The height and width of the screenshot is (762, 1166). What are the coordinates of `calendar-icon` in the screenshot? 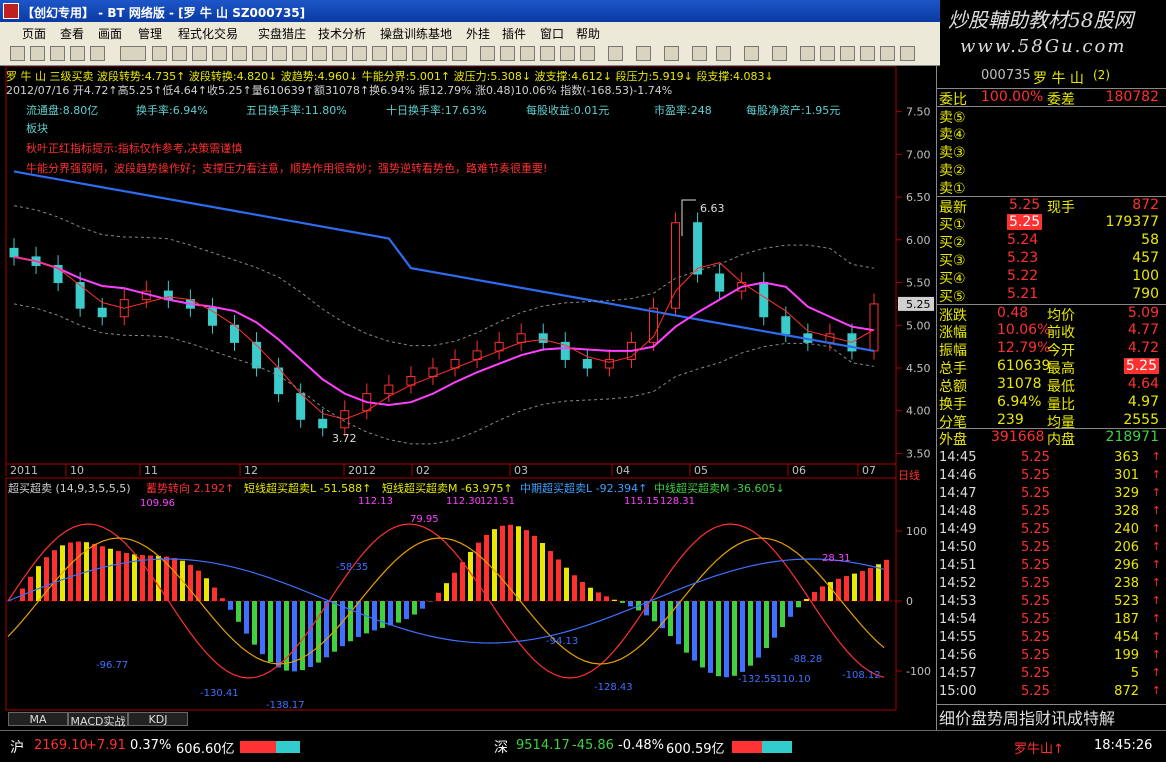 It's located at (219, 53).